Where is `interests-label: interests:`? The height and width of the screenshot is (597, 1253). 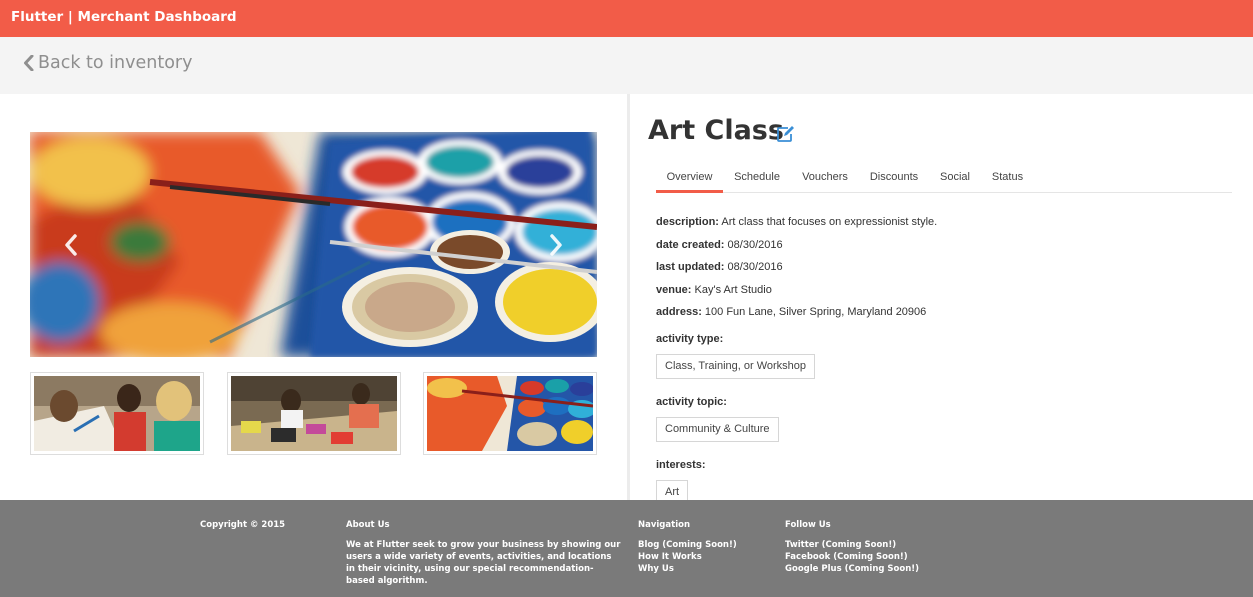
interests-label: interests: is located at coordinates (681, 465).